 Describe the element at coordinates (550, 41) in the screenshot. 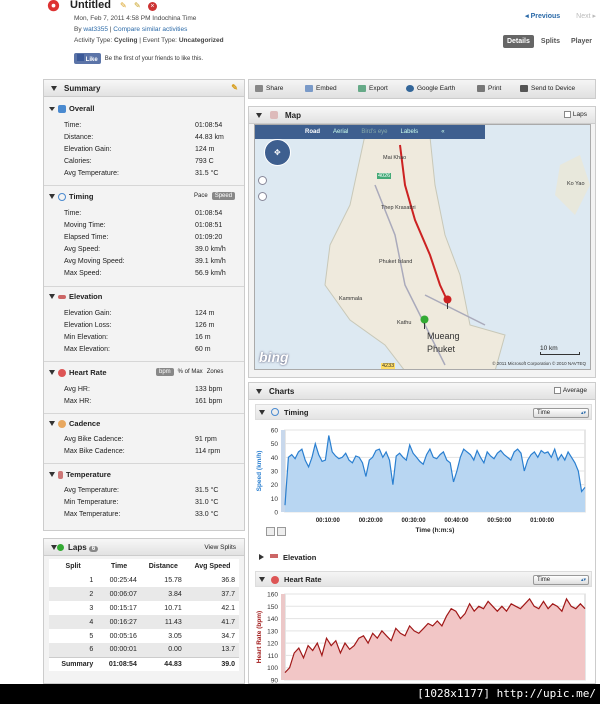

I see `tab-splits: Splits` at that location.